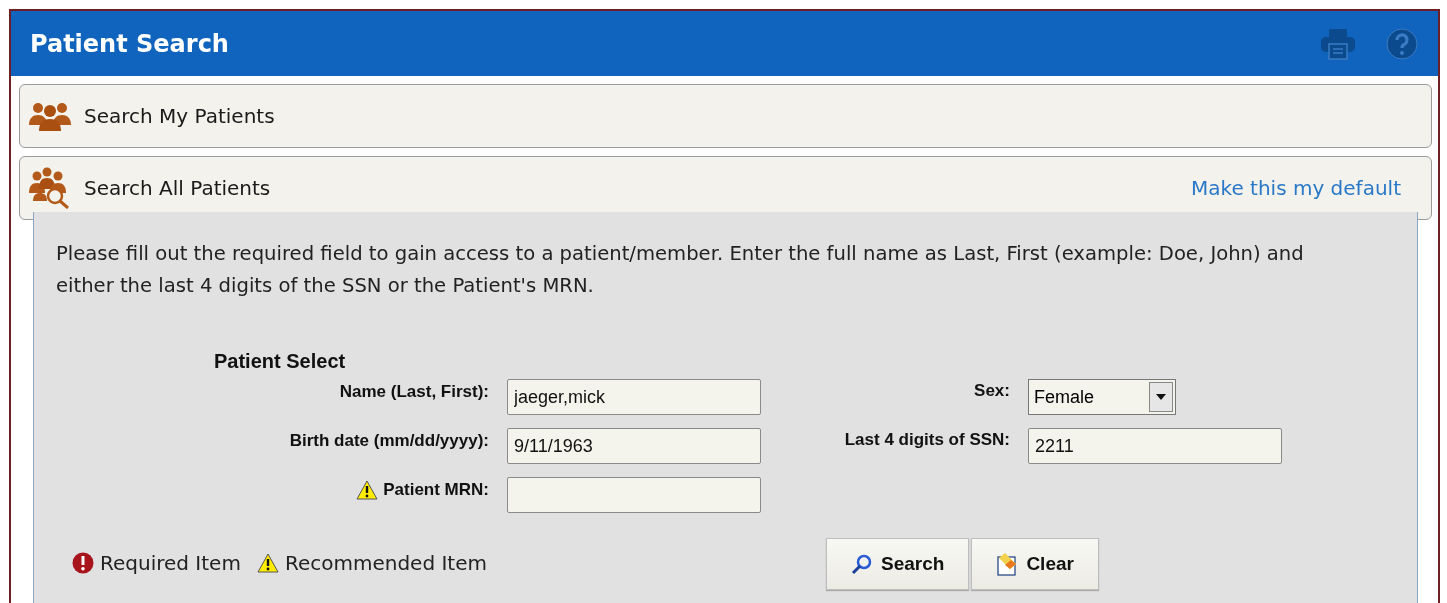  I want to click on help-icon, so click(1402, 43).